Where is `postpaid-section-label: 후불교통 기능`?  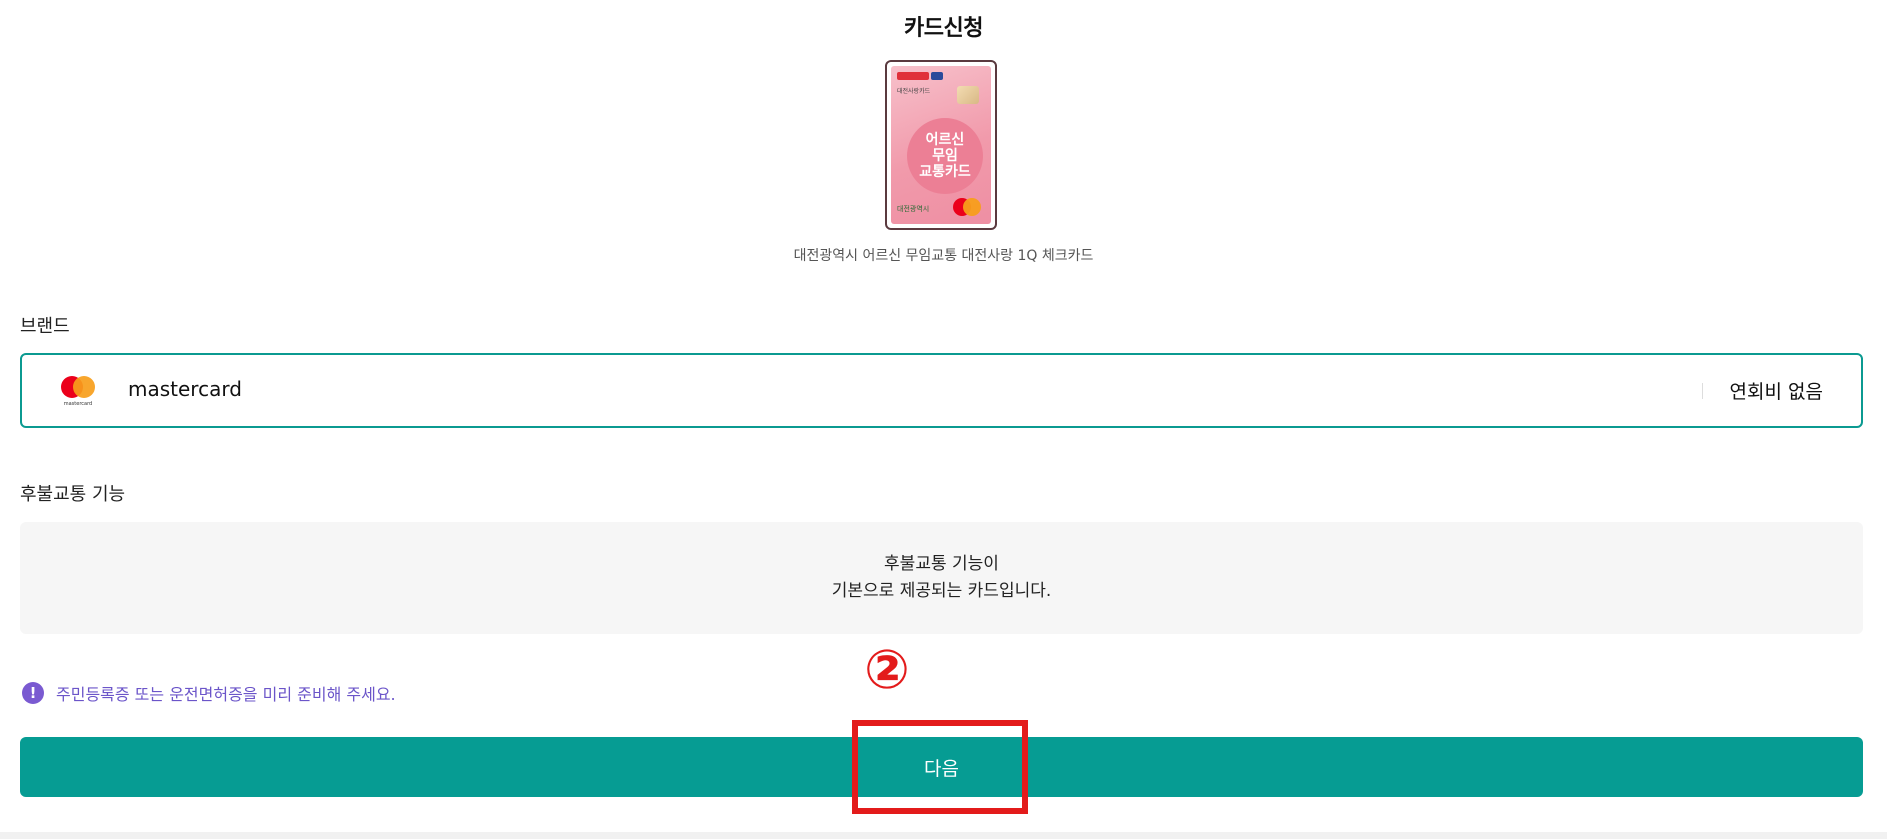
postpaid-section-label: 후불교통 기능 is located at coordinates (73, 494).